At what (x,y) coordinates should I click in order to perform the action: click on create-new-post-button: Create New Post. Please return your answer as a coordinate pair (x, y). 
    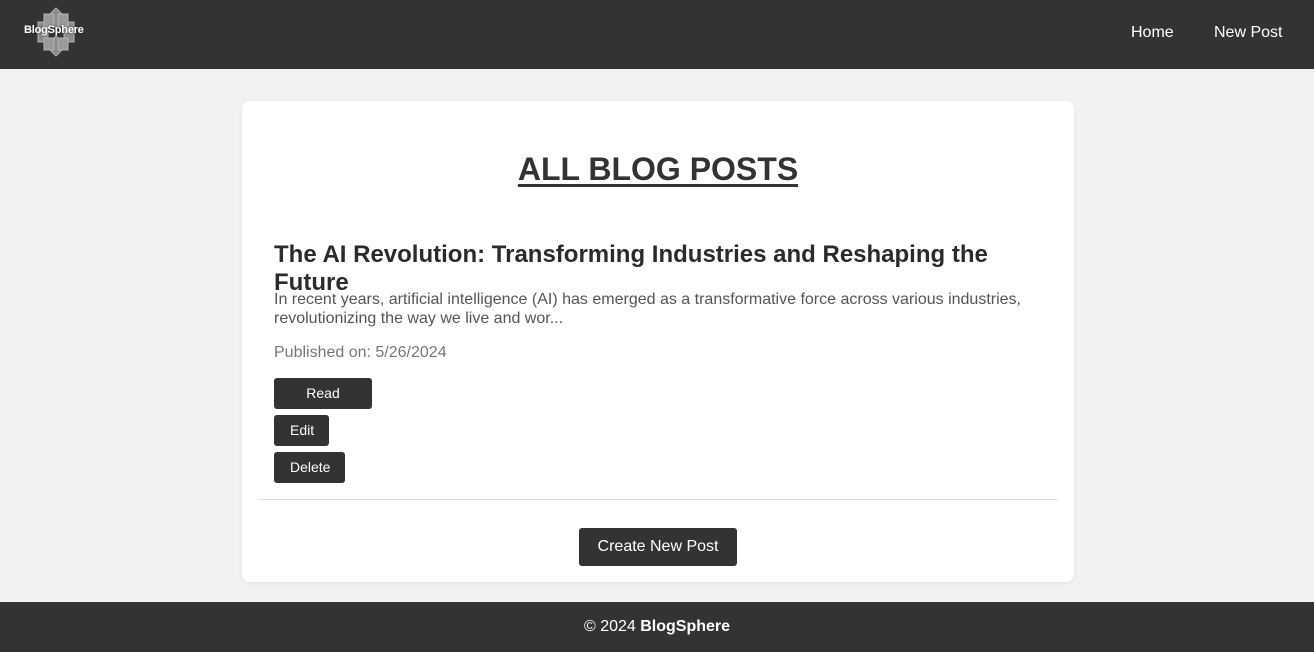
    Looking at the image, I should click on (658, 547).